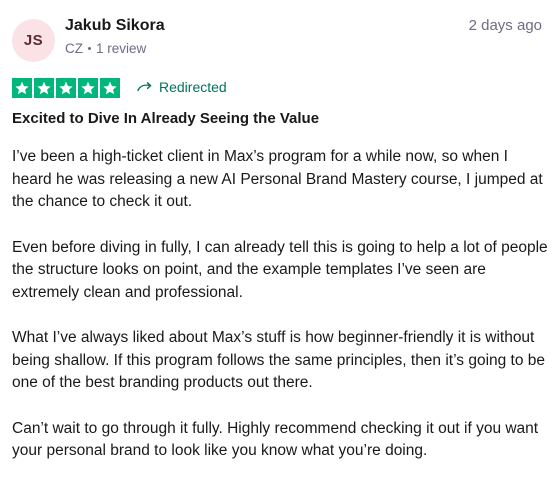 The height and width of the screenshot is (486, 559). I want to click on star-rating, so click(66, 88).